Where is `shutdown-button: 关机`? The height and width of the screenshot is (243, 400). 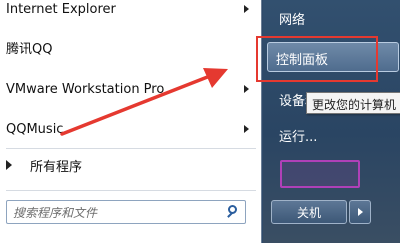 shutdown-button: 关机 is located at coordinates (309, 212).